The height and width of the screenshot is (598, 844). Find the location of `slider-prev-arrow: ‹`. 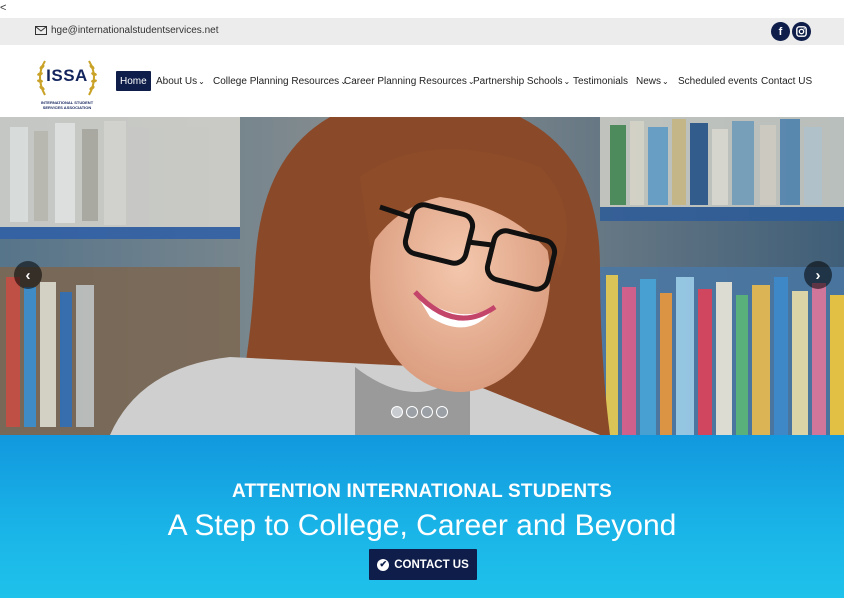

slider-prev-arrow: ‹ is located at coordinates (28, 275).